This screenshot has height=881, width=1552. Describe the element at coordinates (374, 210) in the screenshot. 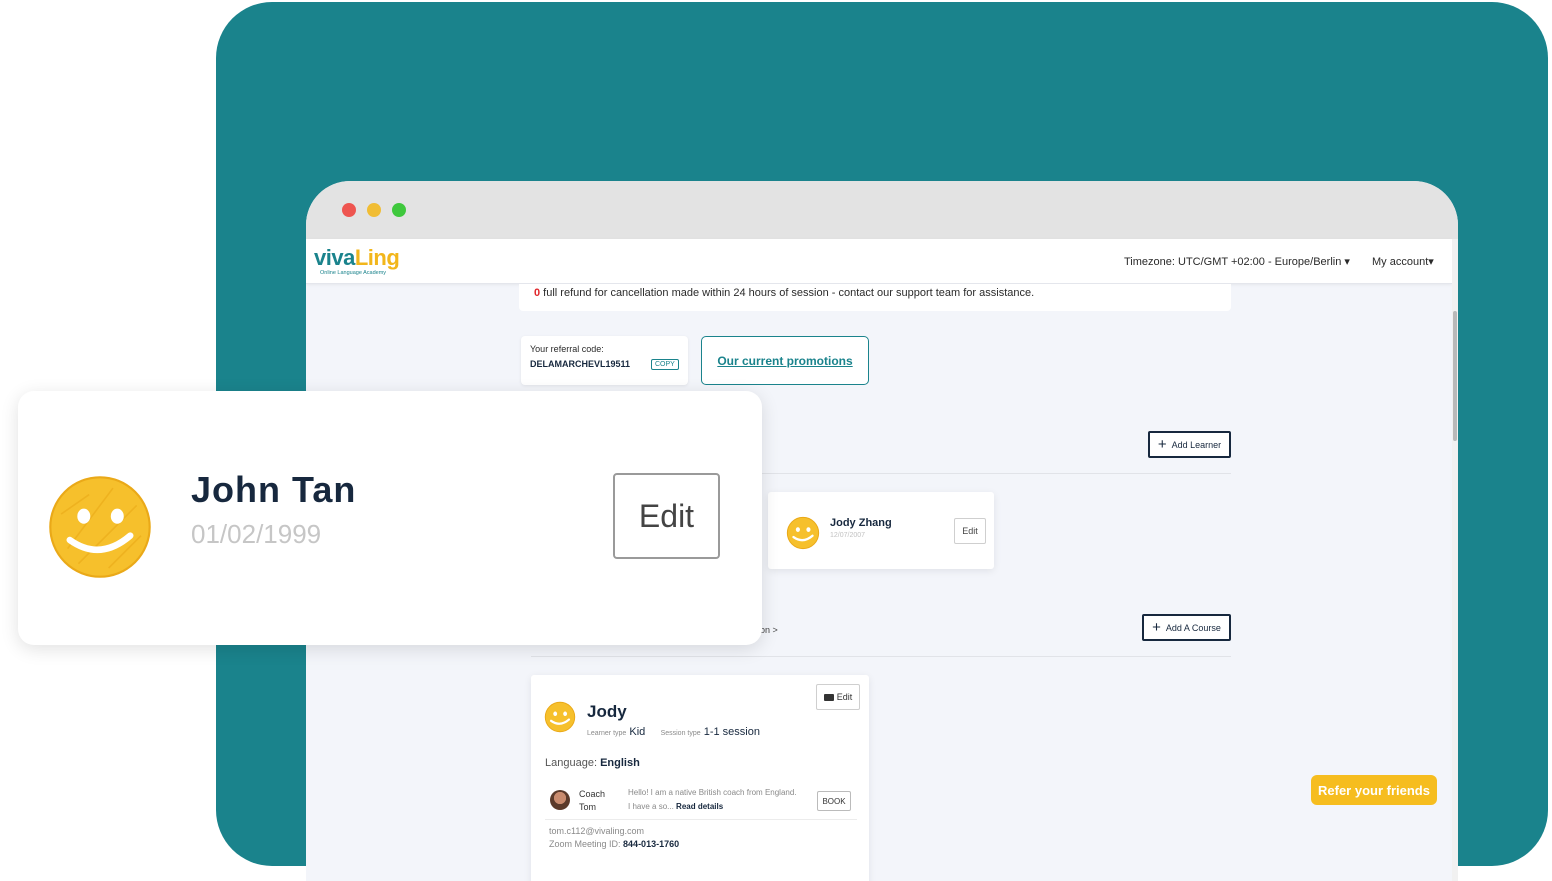

I see `minimize-window-dot` at that location.